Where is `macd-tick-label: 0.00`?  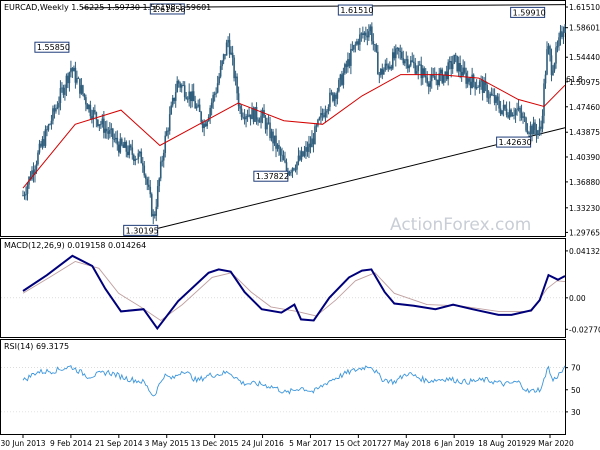 macd-tick-label: 0.00 is located at coordinates (577, 298).